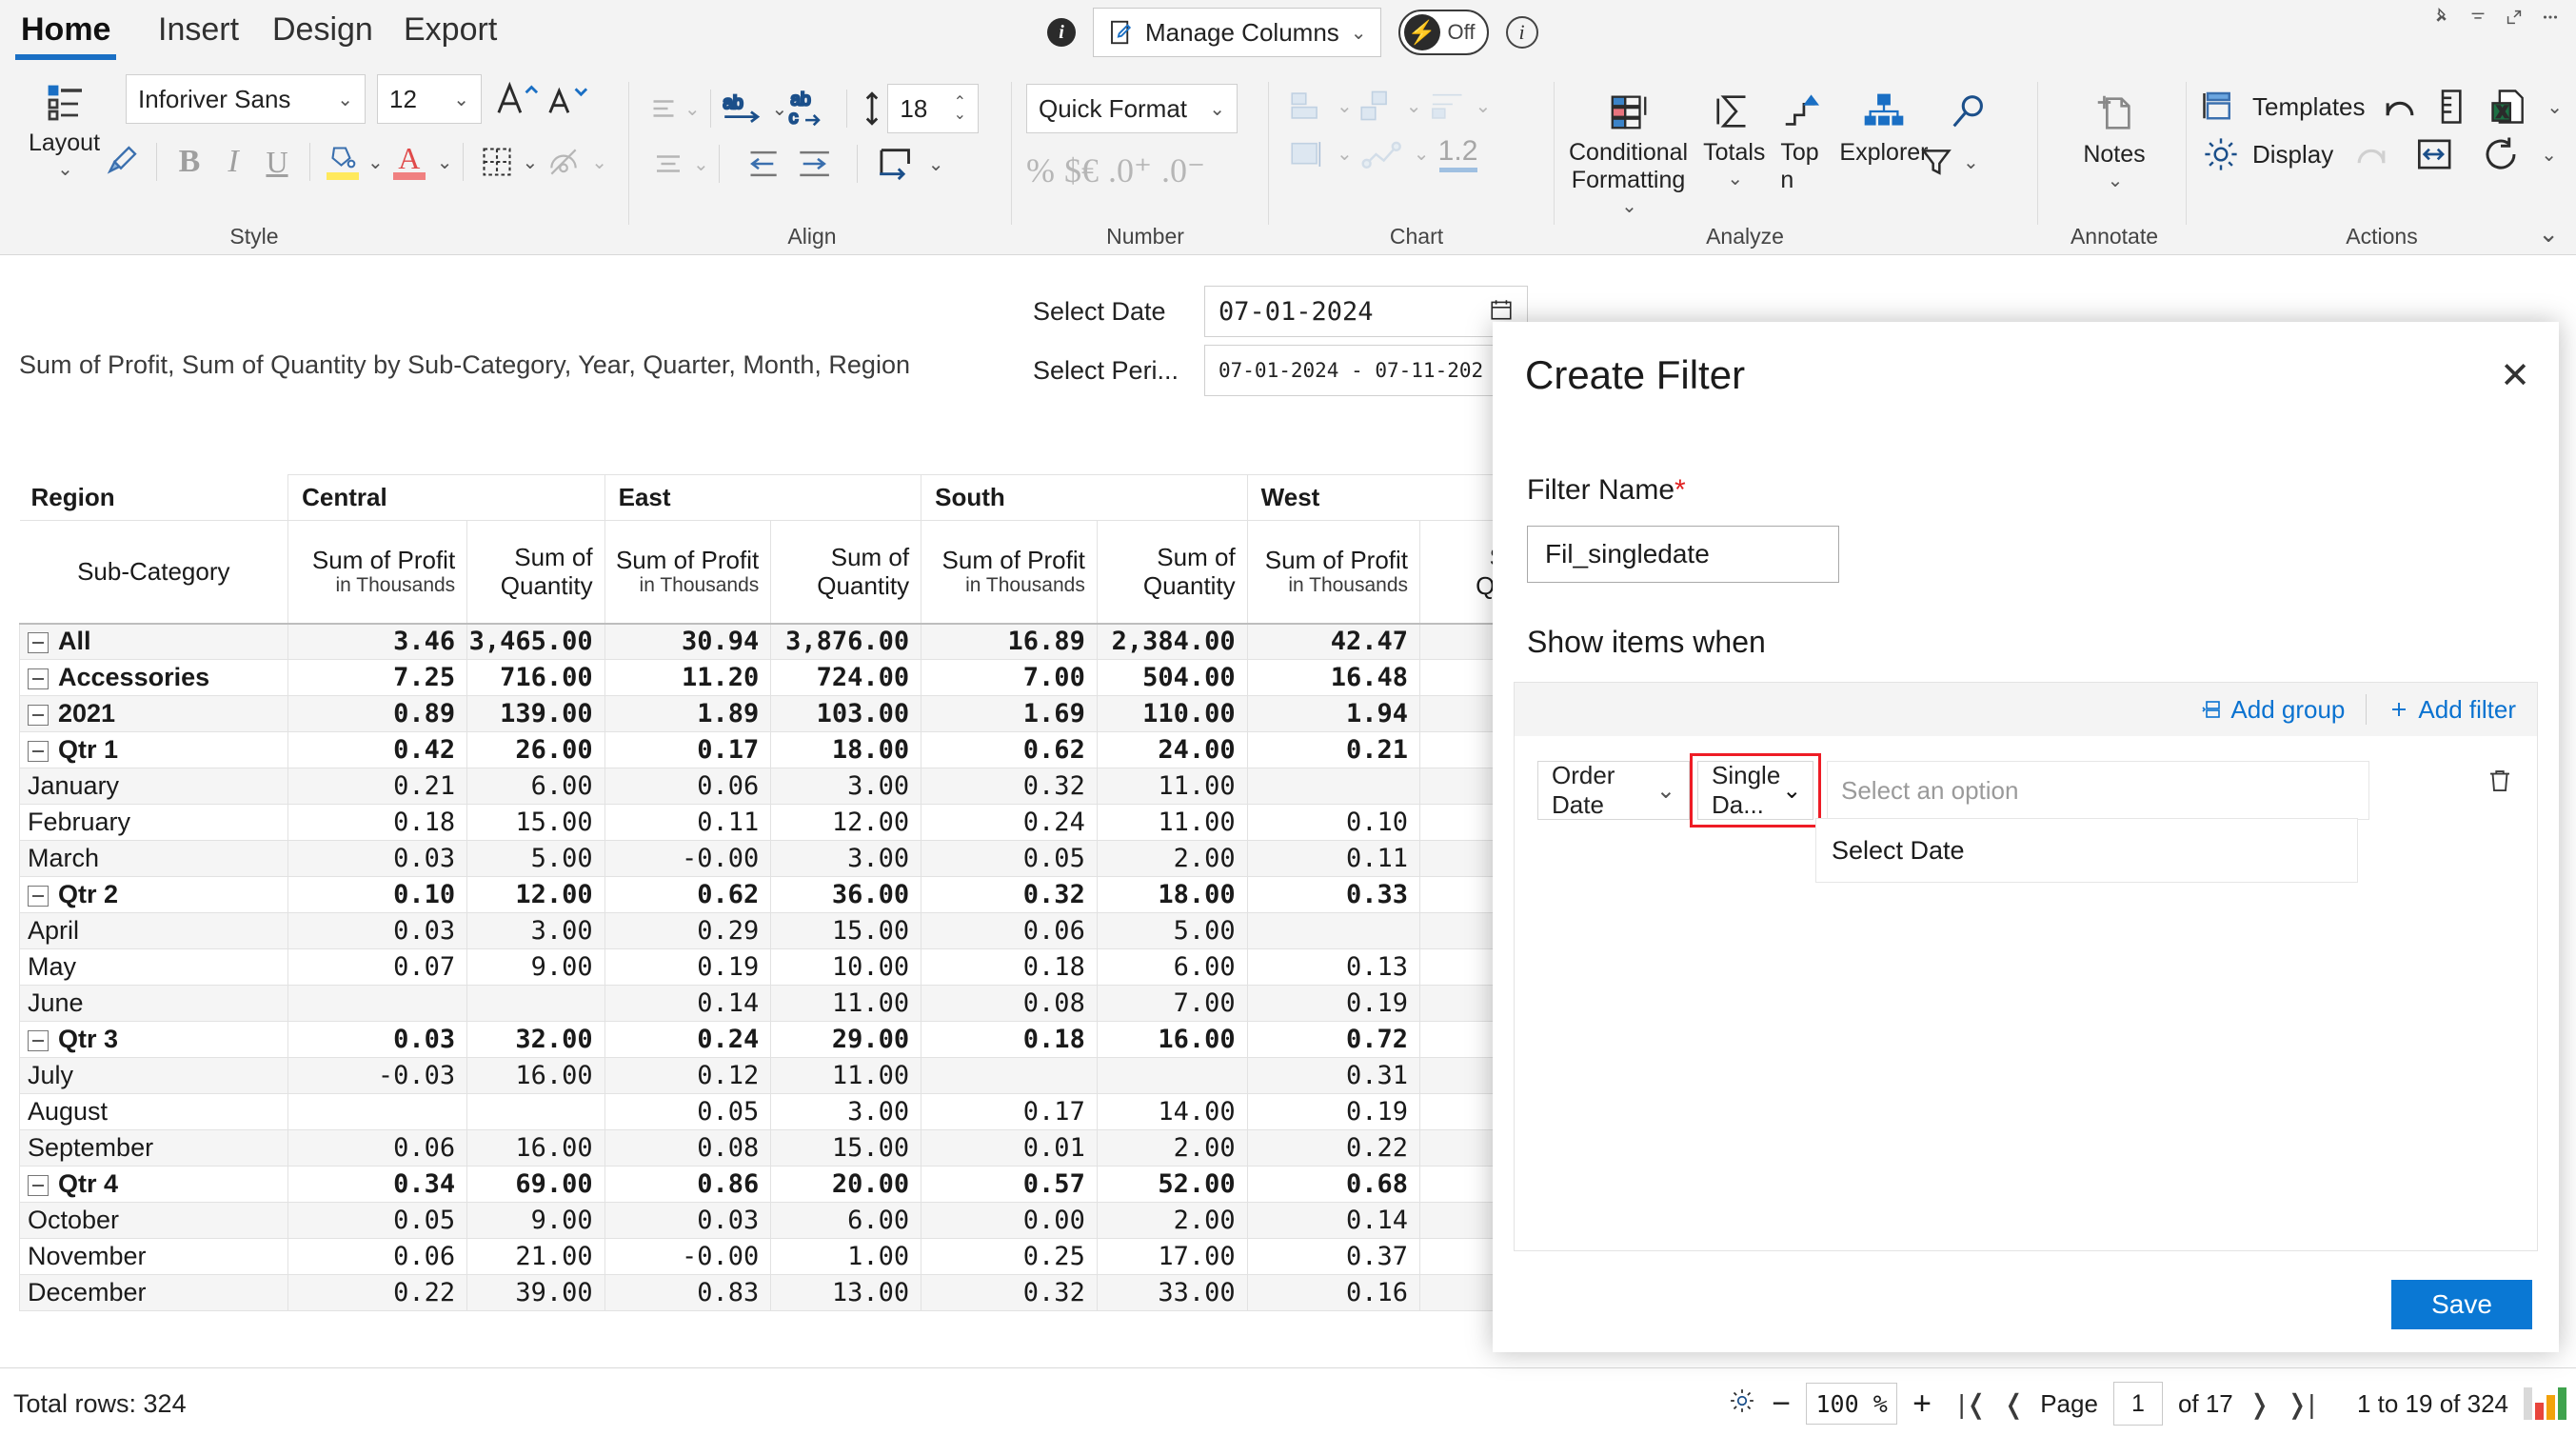  Describe the element at coordinates (1969, 111) in the screenshot. I see `search-icon` at that location.